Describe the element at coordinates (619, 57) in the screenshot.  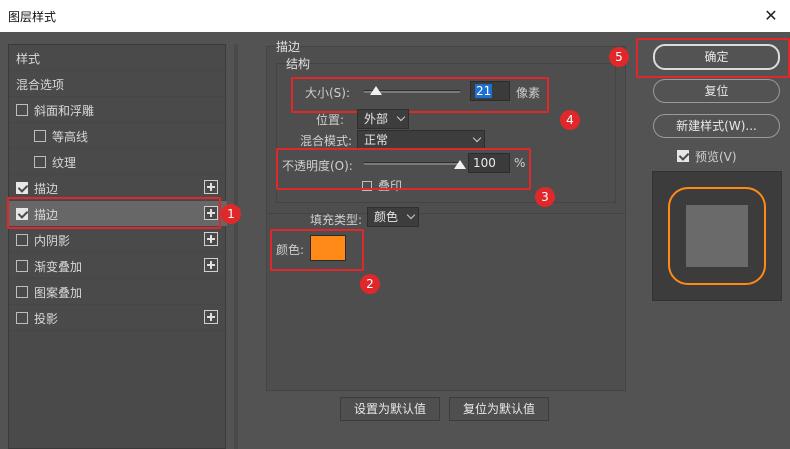
I see `badge-5: 5` at that location.